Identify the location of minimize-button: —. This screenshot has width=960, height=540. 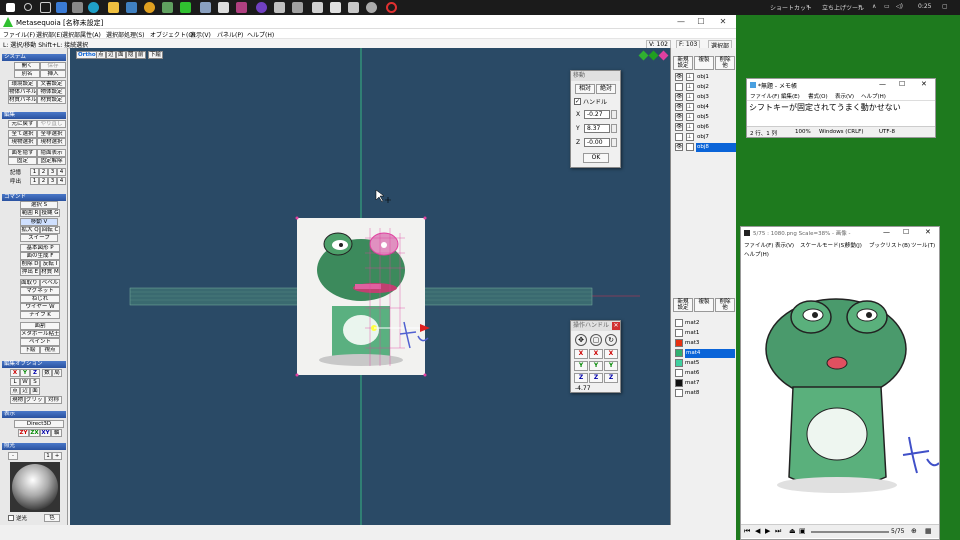
(681, 22).